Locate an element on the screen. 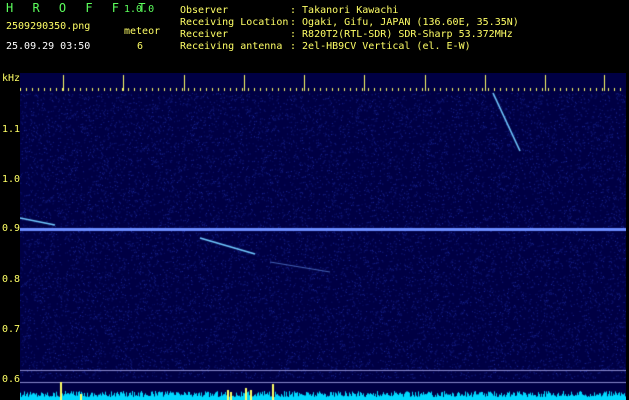 The width and height of the screenshot is (629, 400). location-value: : Ogaki, Gifu, JAPAN (136.60E, 35.35N) is located at coordinates (404, 22).